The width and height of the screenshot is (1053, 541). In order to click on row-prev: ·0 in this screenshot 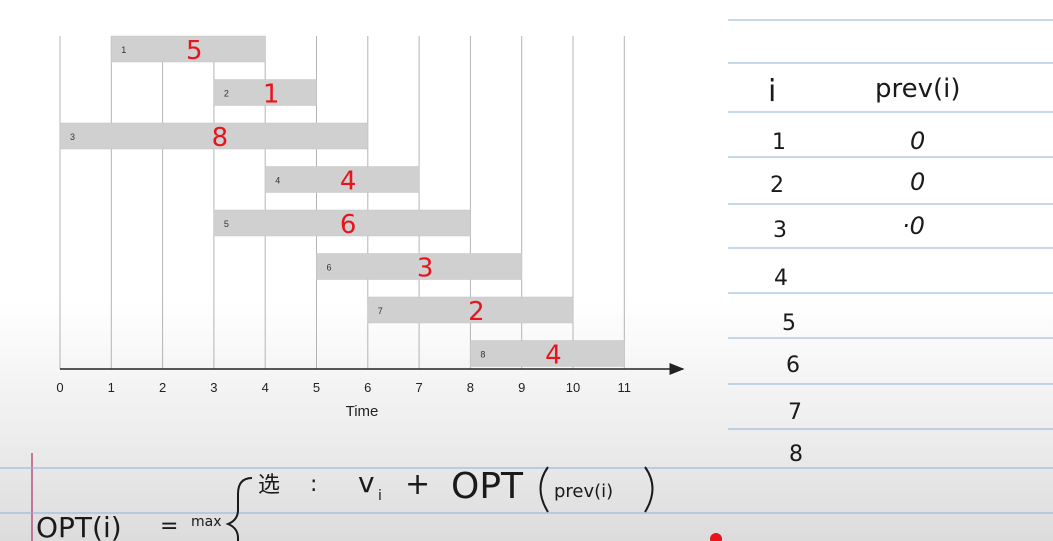, I will do `click(913, 226)`.